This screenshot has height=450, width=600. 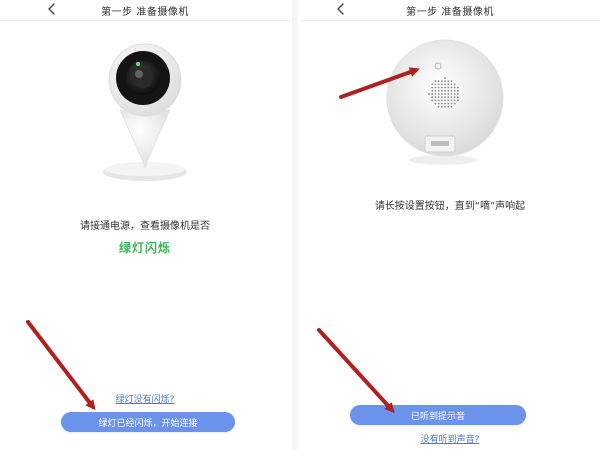 What do you see at coordinates (145, 112) in the screenshot?
I see `camera-illustration` at bounding box center [145, 112].